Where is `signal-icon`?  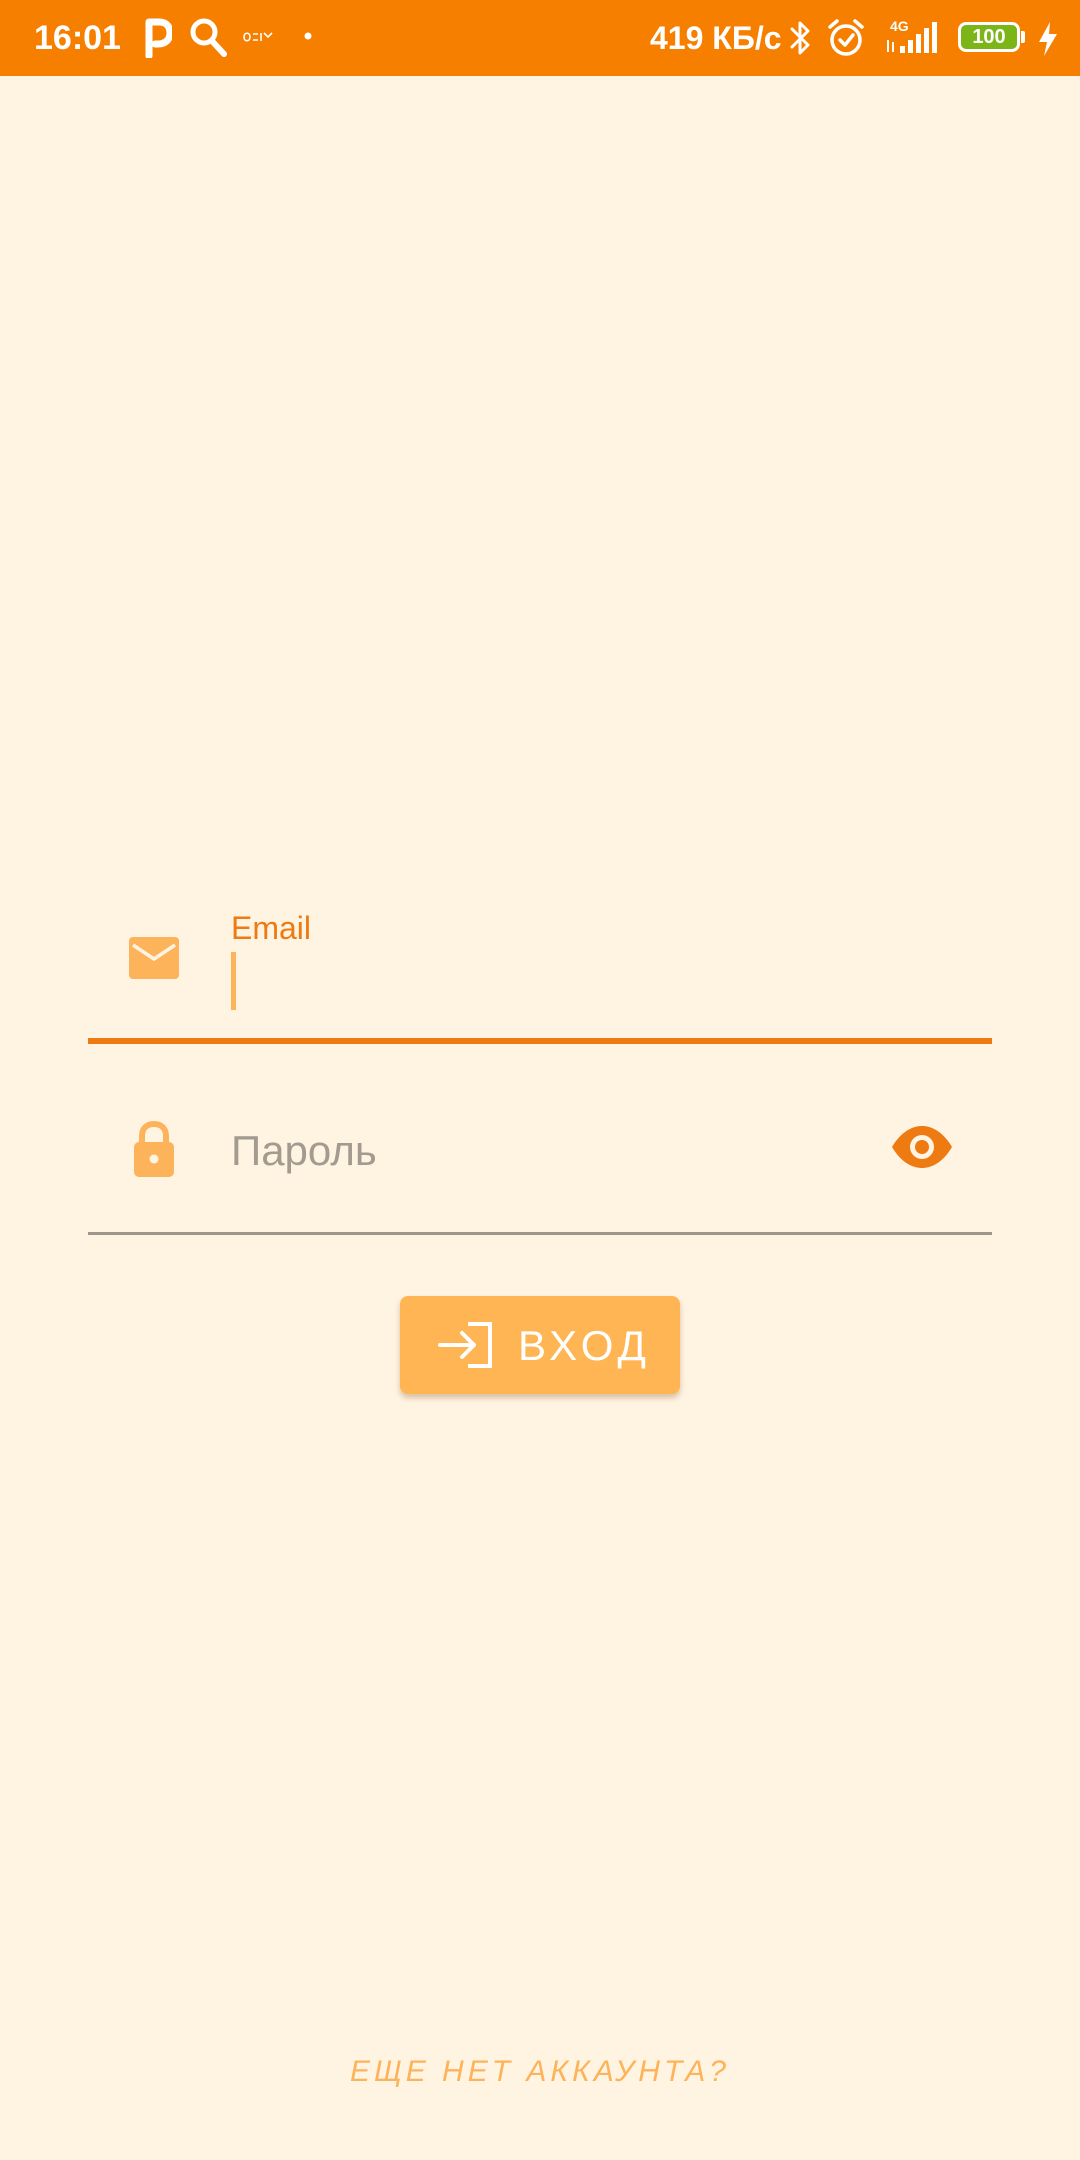
signal-icon is located at coordinates (912, 37).